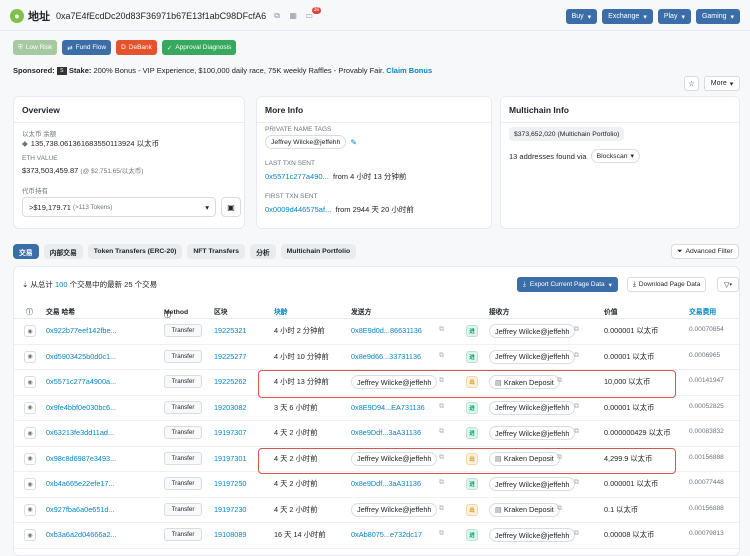 This screenshot has width=750, height=556. What do you see at coordinates (123, 47) in the screenshot?
I see `debank-icon: D` at bounding box center [123, 47].